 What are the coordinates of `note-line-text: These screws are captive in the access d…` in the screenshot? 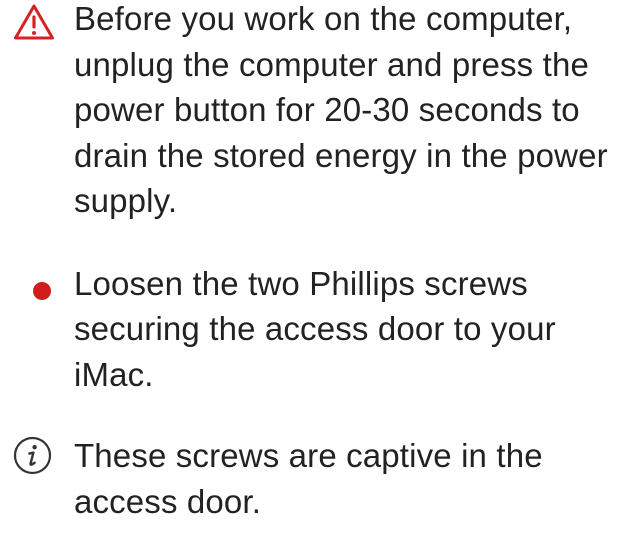 It's located at (308, 478).